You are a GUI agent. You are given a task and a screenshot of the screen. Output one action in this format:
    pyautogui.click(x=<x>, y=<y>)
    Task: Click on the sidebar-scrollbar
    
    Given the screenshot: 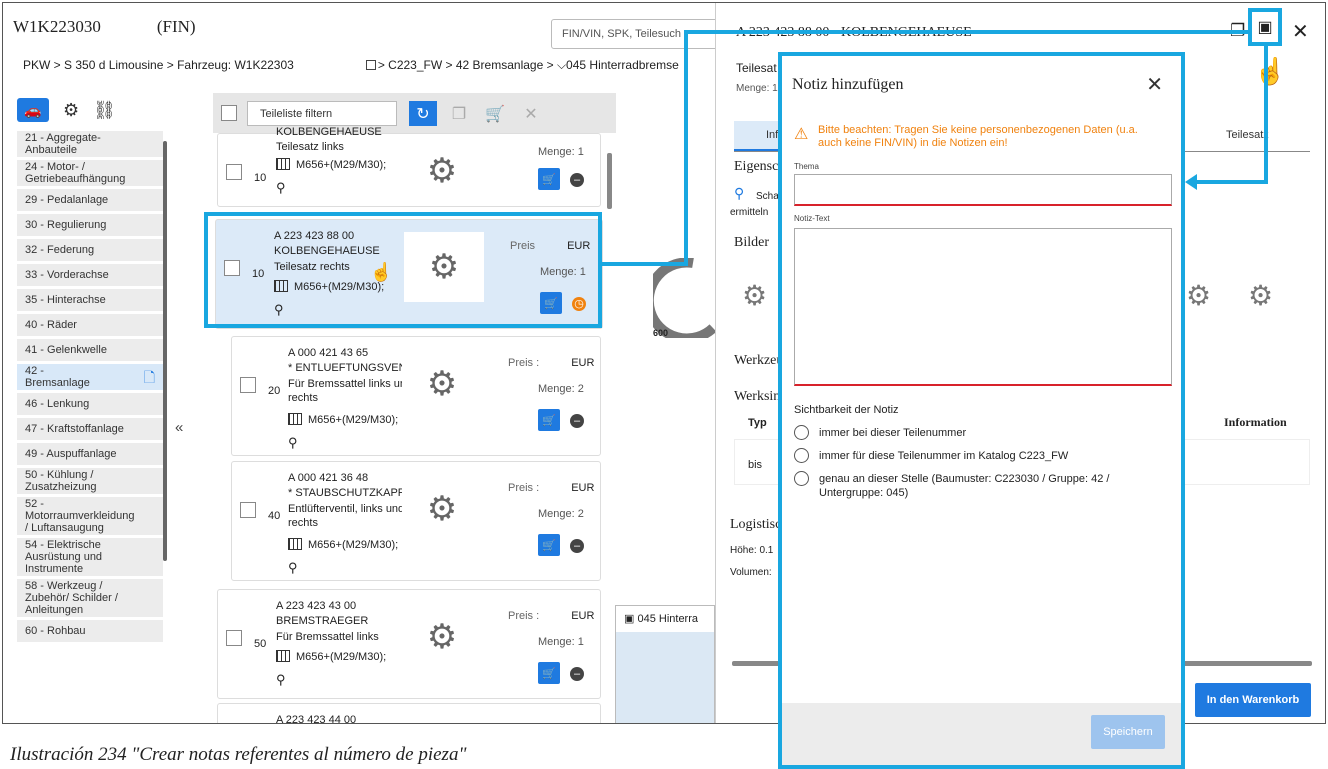 What is the action you would take?
    pyautogui.click(x=165, y=351)
    